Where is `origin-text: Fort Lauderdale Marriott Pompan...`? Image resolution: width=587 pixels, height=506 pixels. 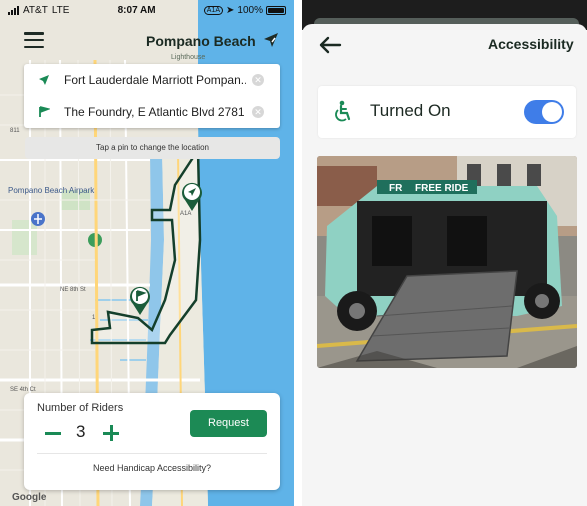
origin-text: Fort Lauderdale Marriott Pompan... is located at coordinates (155, 80).